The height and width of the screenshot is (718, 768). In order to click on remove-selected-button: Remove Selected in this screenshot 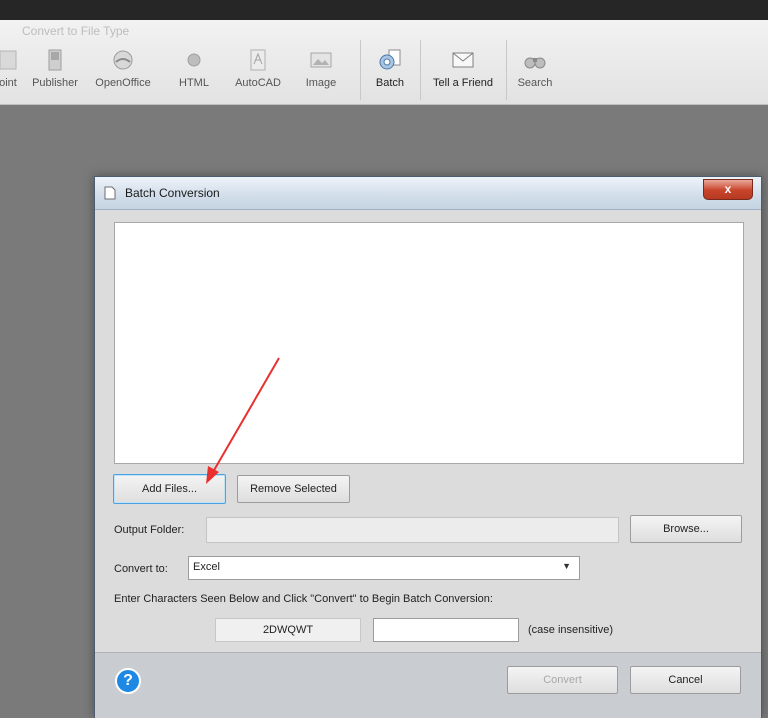, I will do `click(293, 489)`.